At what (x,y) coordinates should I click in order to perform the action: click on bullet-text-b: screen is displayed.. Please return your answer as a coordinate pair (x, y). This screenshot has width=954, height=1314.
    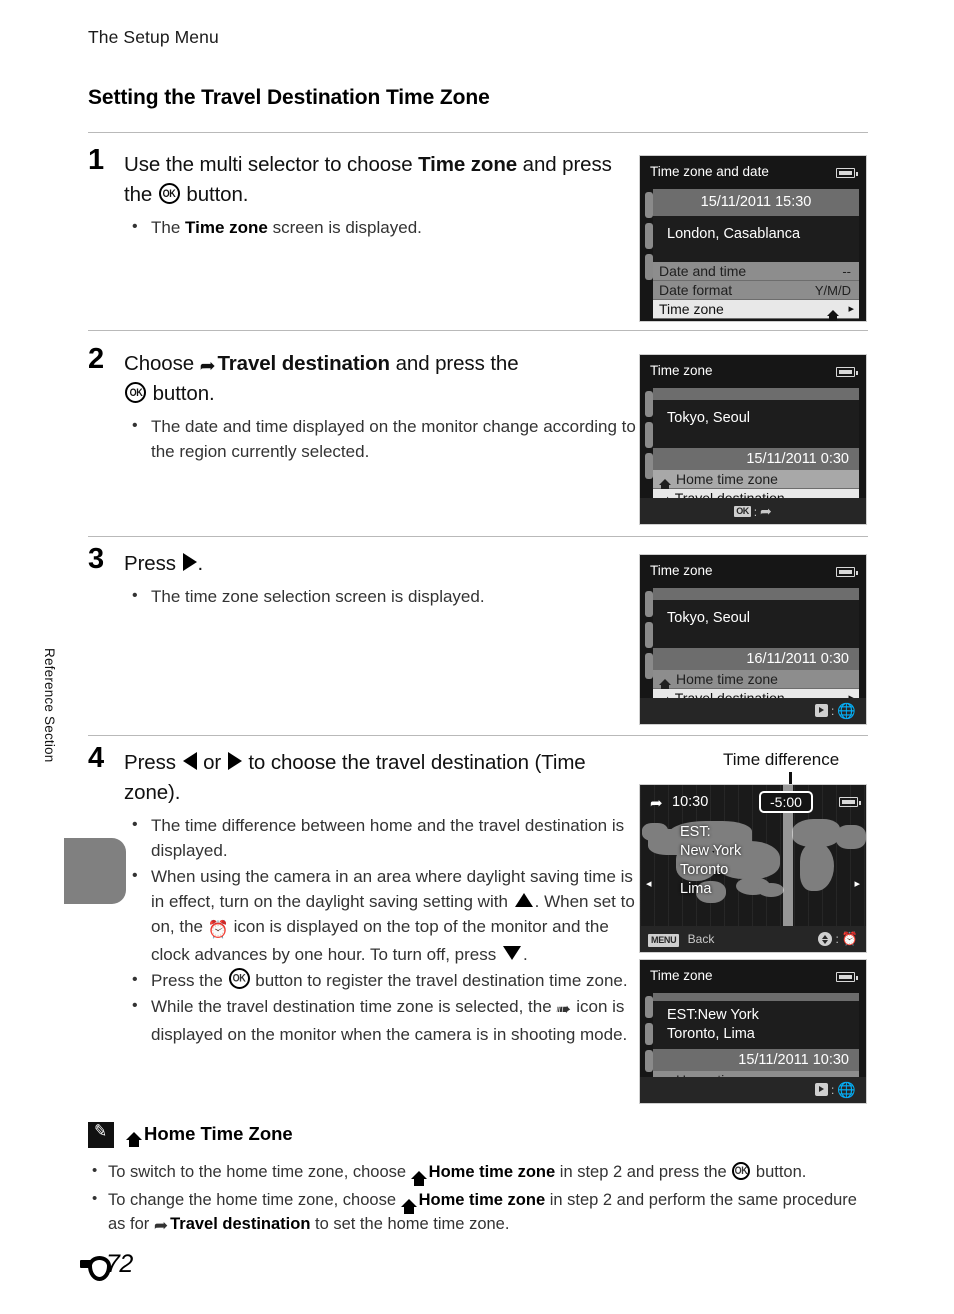
    Looking at the image, I should click on (344, 227).